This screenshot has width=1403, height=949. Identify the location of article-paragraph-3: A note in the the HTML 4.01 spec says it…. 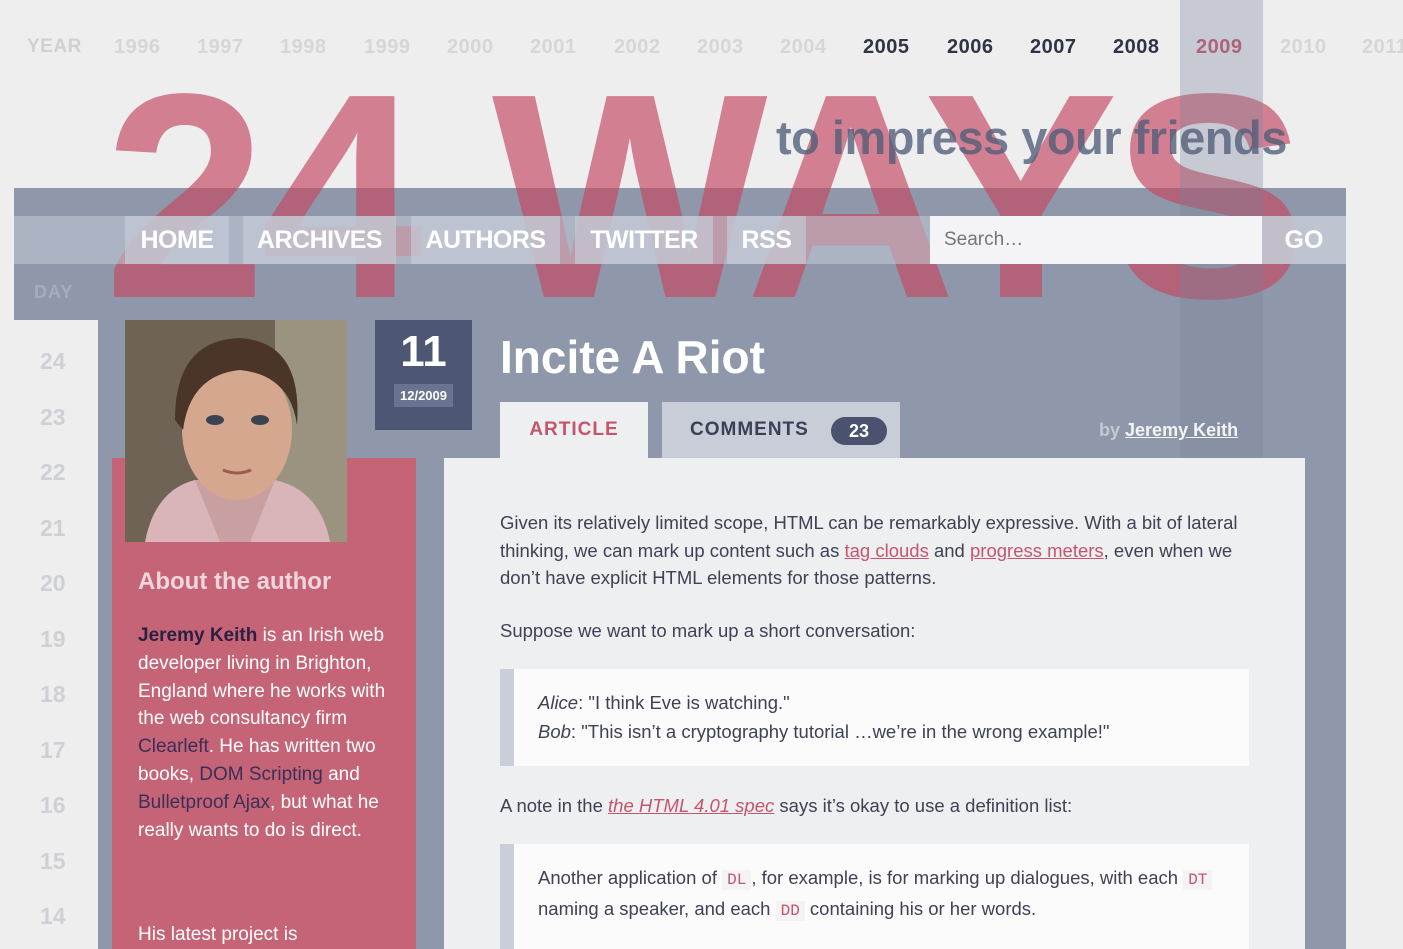
(870, 806).